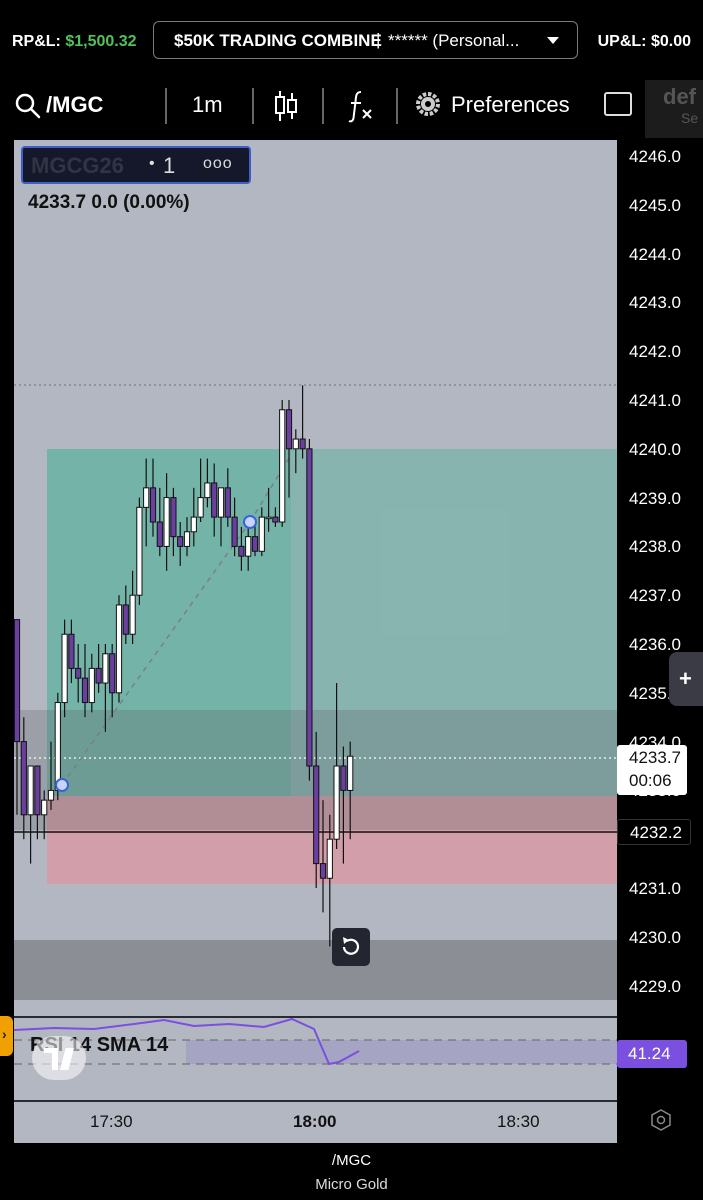 The height and width of the screenshot is (1200, 703). I want to click on price-tick-label: 4231.0, so click(655, 888).